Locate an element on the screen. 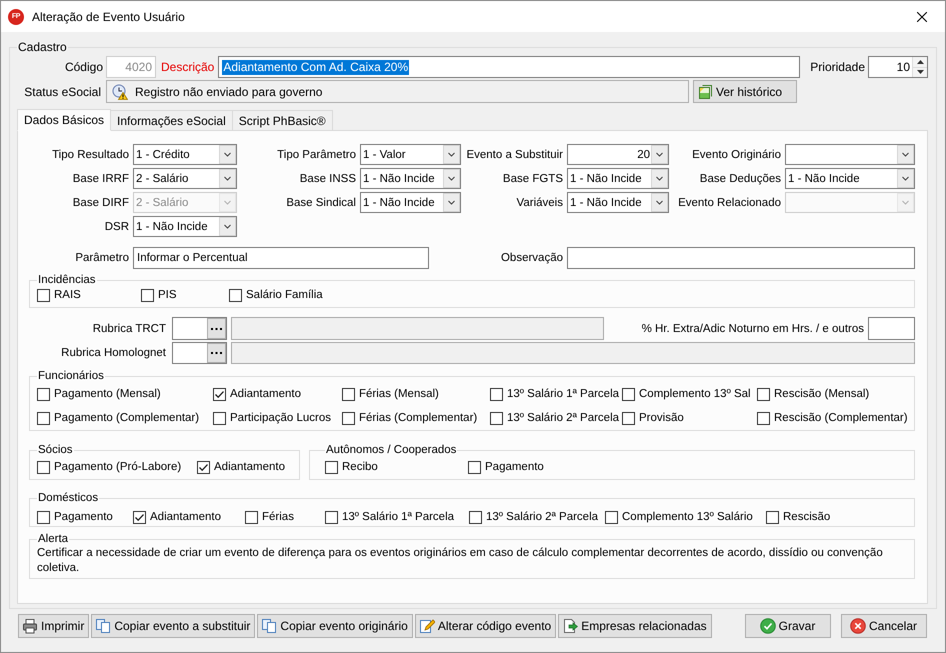 This screenshot has height=653, width=946. close-button is located at coordinates (922, 17).